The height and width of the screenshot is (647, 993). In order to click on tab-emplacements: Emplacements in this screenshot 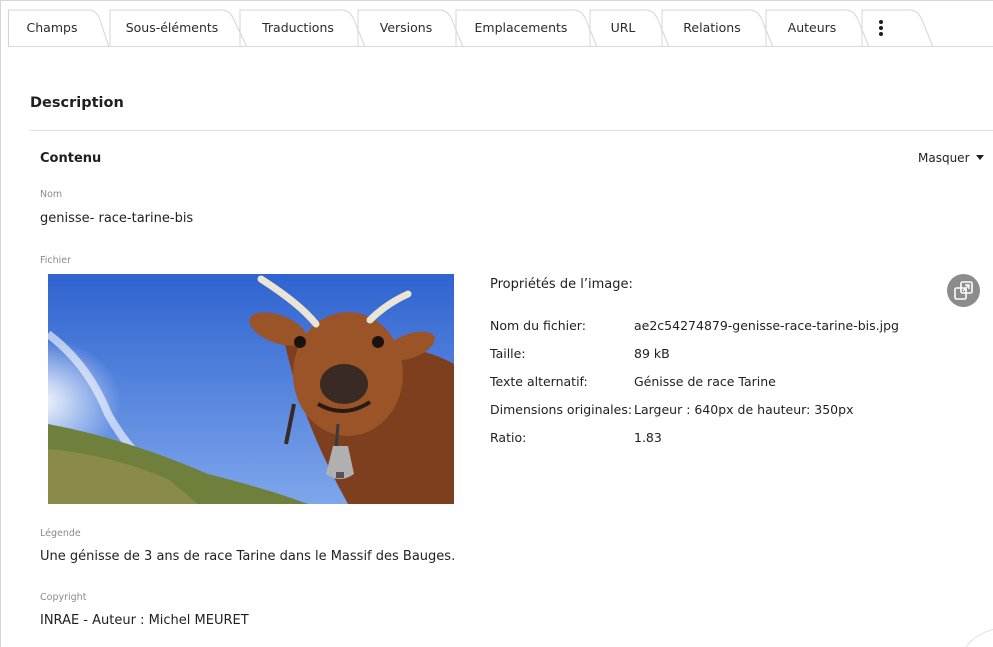, I will do `click(523, 27)`.